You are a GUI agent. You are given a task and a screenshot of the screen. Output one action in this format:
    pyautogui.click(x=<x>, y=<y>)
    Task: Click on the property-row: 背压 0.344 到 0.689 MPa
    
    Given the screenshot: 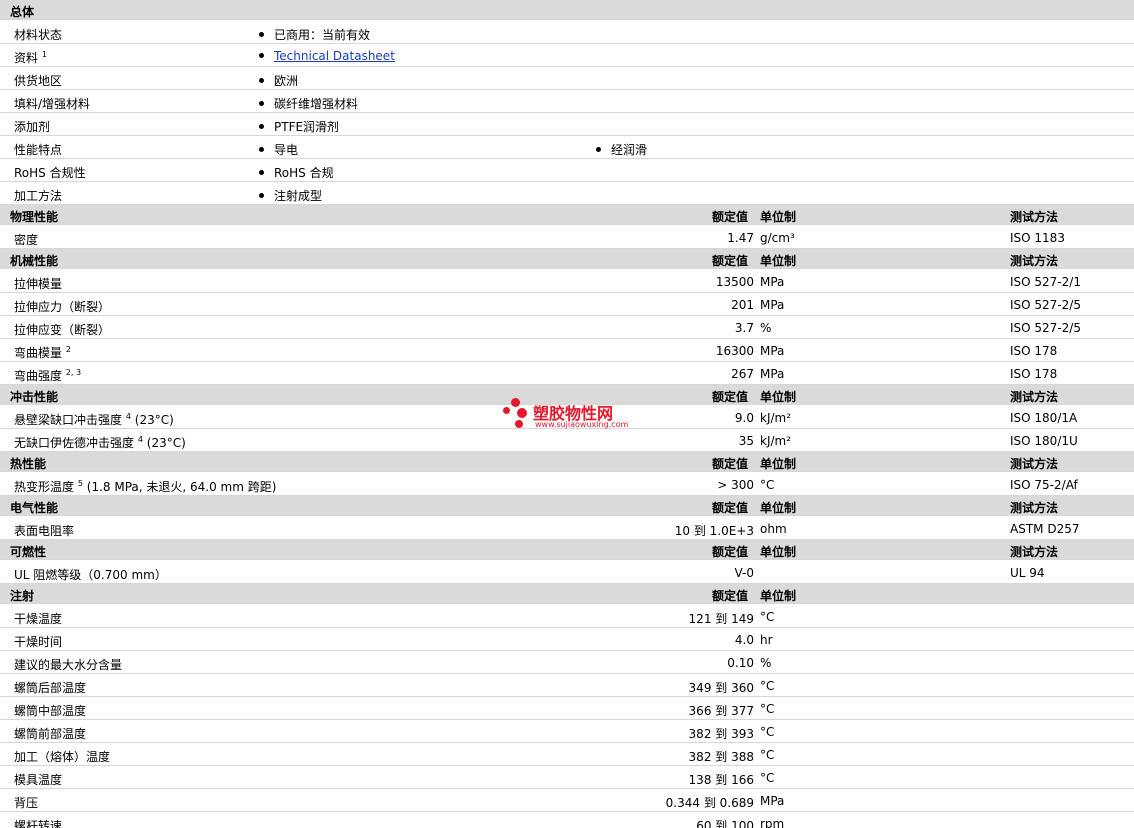 What is the action you would take?
    pyautogui.click(x=567, y=800)
    